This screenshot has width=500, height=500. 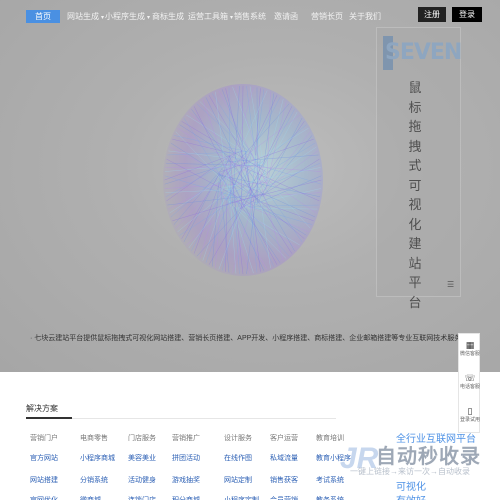 I want to click on solution-link: 小程序商城, so click(x=97, y=458).